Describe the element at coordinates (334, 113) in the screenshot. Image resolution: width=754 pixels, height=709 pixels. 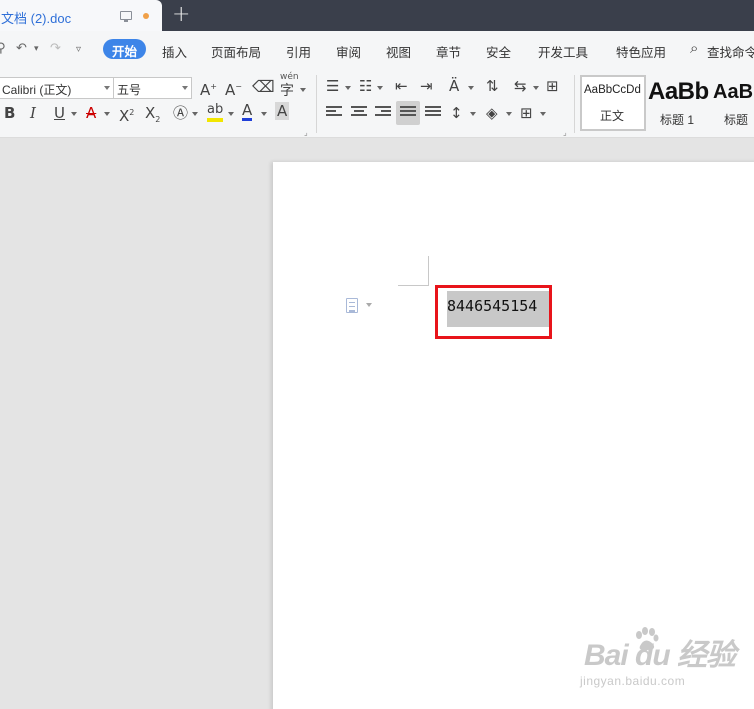
I see `align-left-icon` at that location.